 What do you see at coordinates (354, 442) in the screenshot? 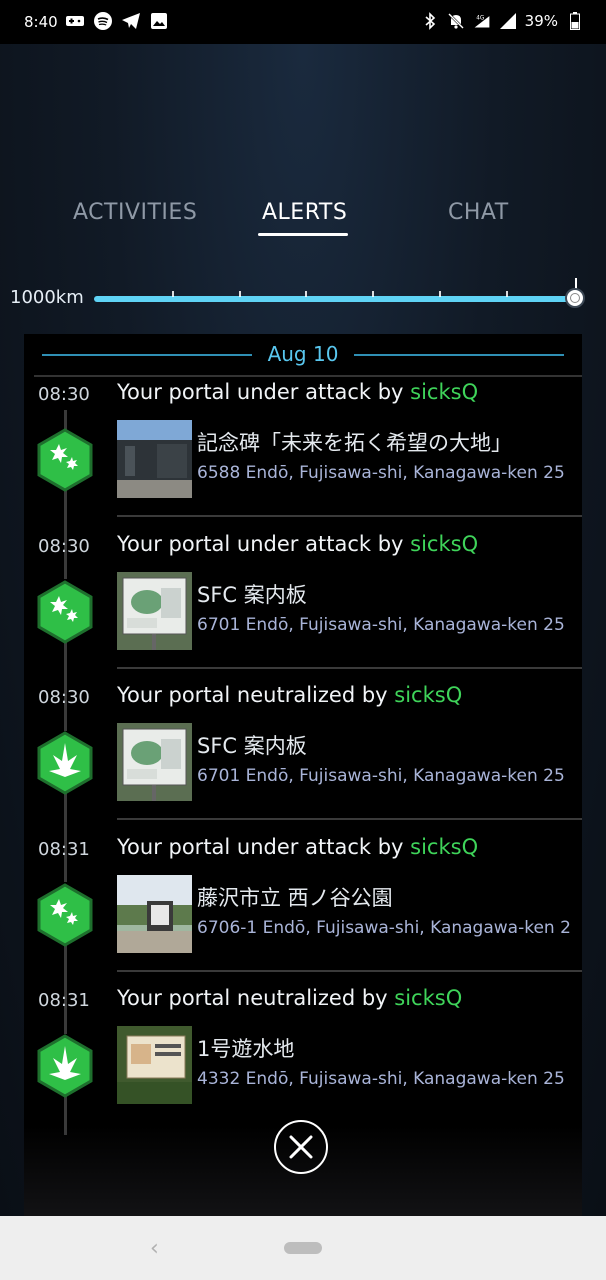
I see `portal-name: 記念碑「未来を拓く希望の大地」` at bounding box center [354, 442].